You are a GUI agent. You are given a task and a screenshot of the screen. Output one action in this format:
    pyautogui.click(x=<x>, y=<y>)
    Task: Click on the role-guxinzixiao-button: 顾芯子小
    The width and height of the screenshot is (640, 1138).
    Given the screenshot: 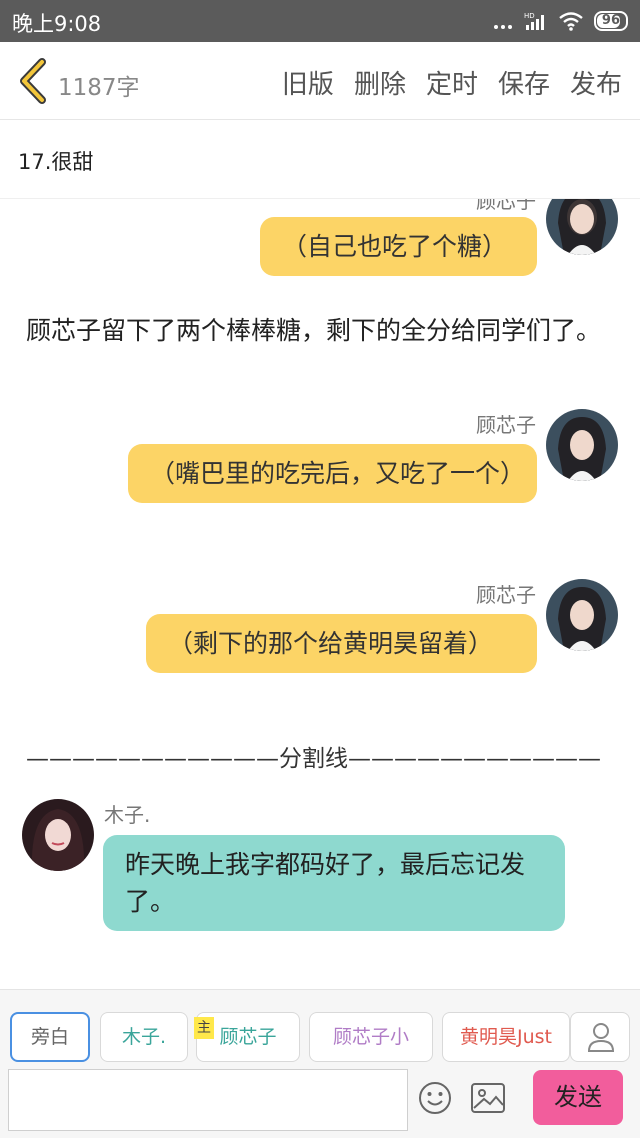 What is the action you would take?
    pyautogui.click(x=371, y=1037)
    